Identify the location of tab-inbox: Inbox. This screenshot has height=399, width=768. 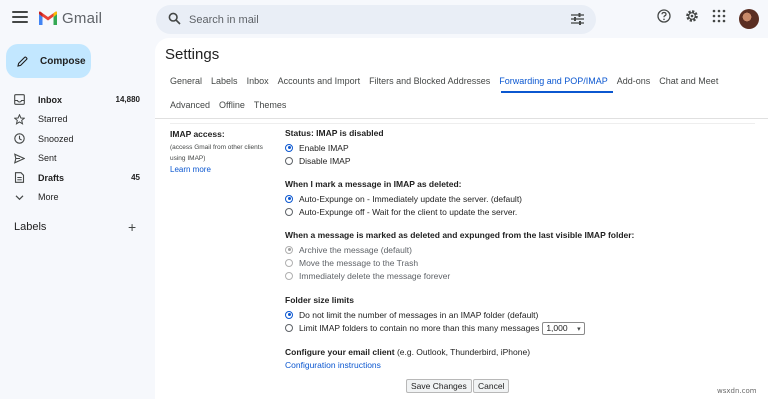
(258, 81).